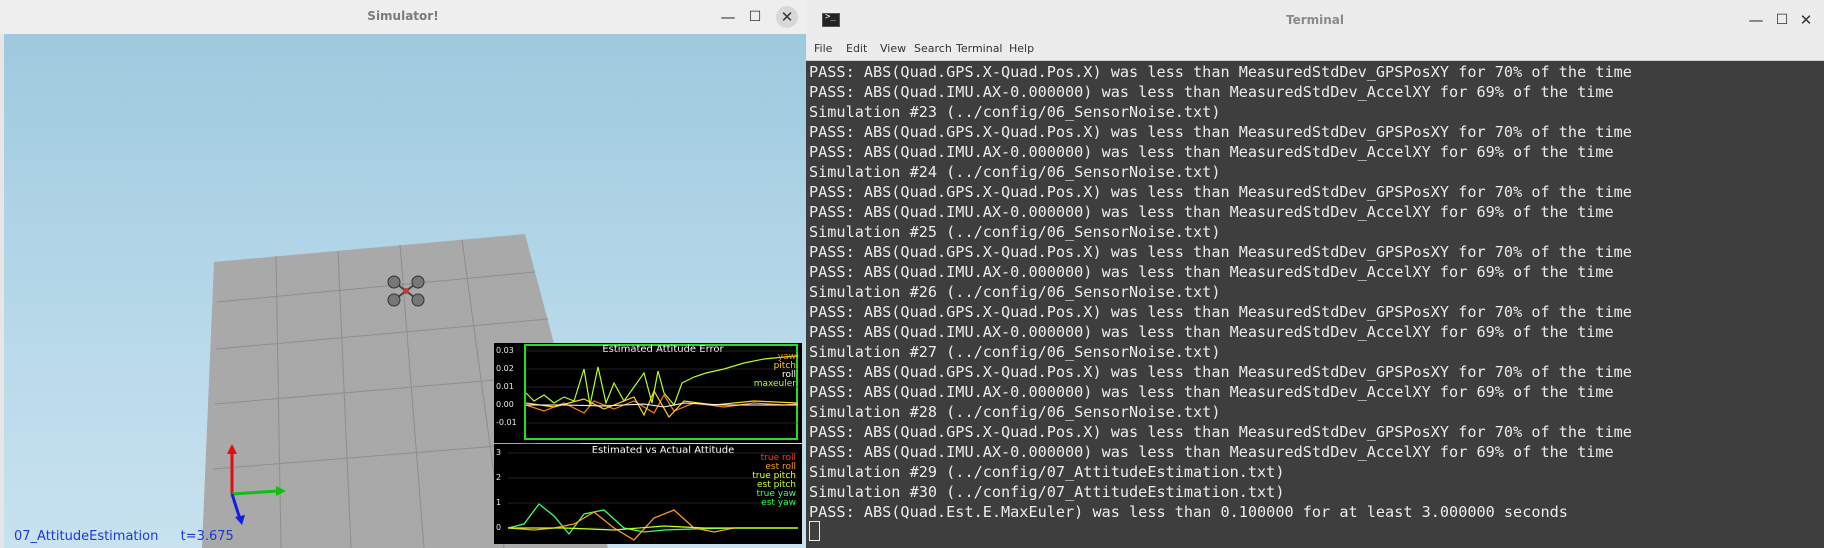  Describe the element at coordinates (775, 371) in the screenshot. I see `error-plot-legend: yaw pitch roll maxeuler` at that location.